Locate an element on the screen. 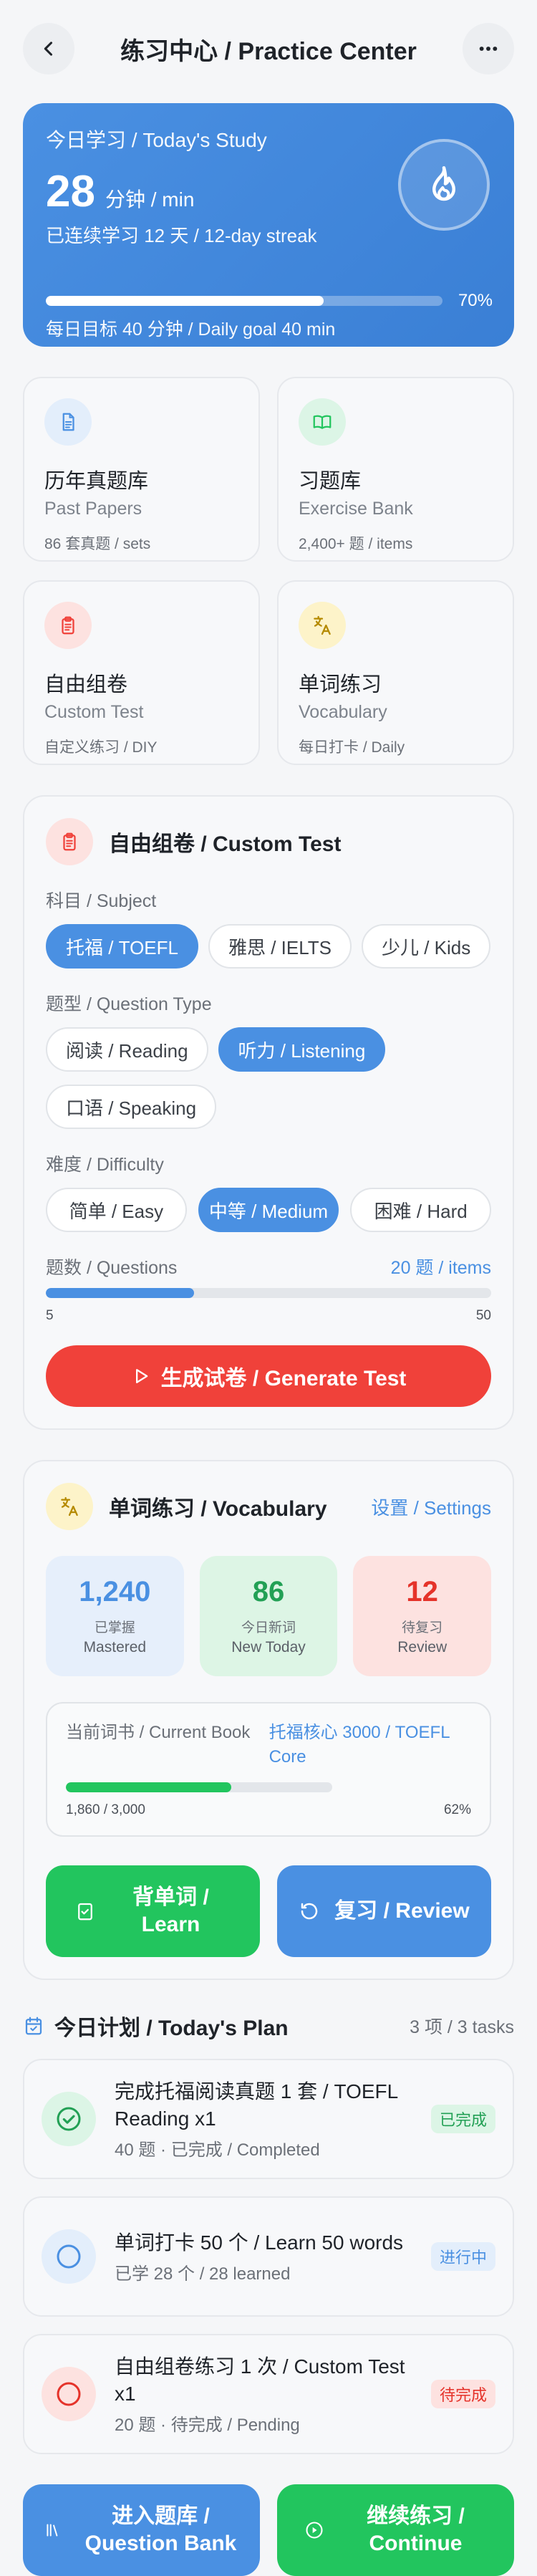 The height and width of the screenshot is (2576, 537). stat-label-en: New Today is located at coordinates (268, 1647).